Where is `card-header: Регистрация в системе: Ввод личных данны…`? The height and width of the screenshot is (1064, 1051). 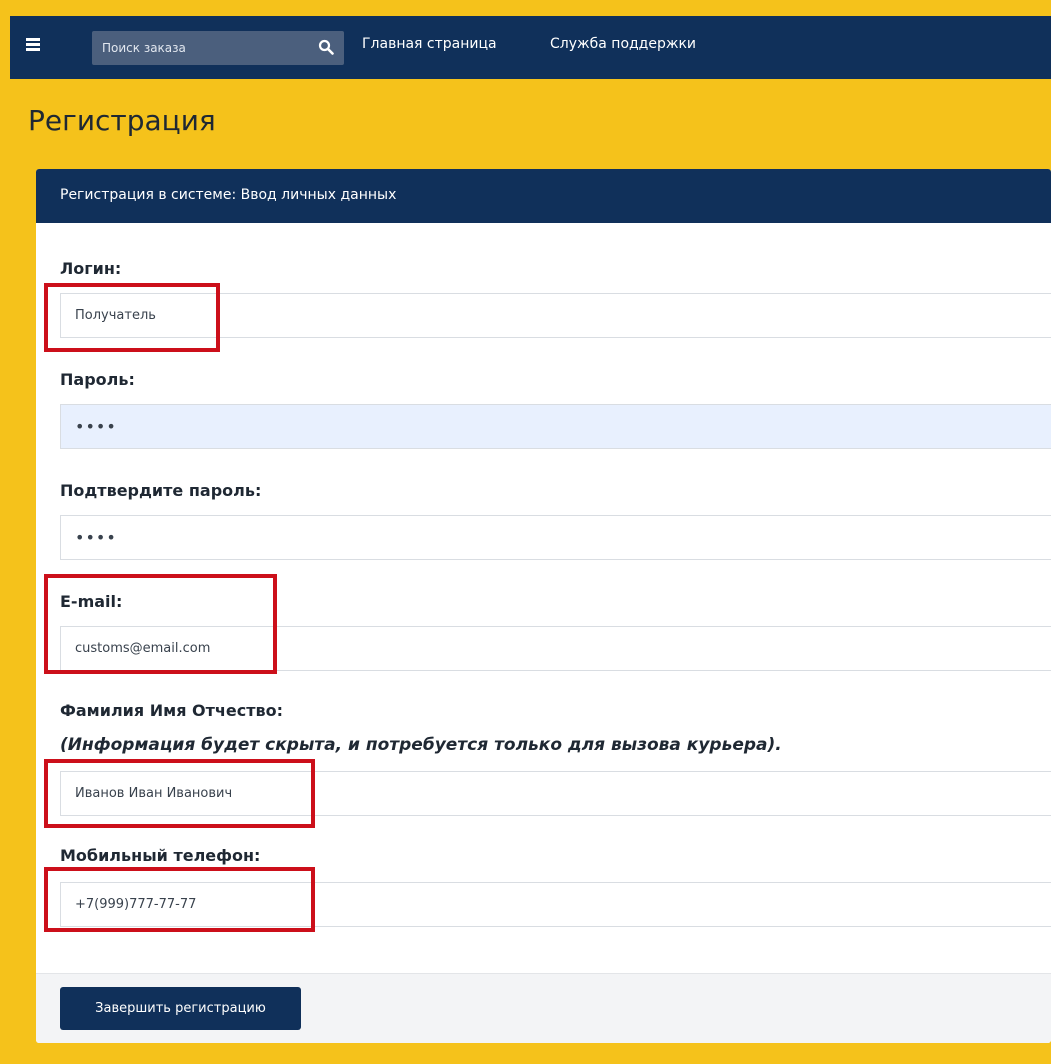 card-header: Регистрация в системе: Ввод личных данны… is located at coordinates (543, 196).